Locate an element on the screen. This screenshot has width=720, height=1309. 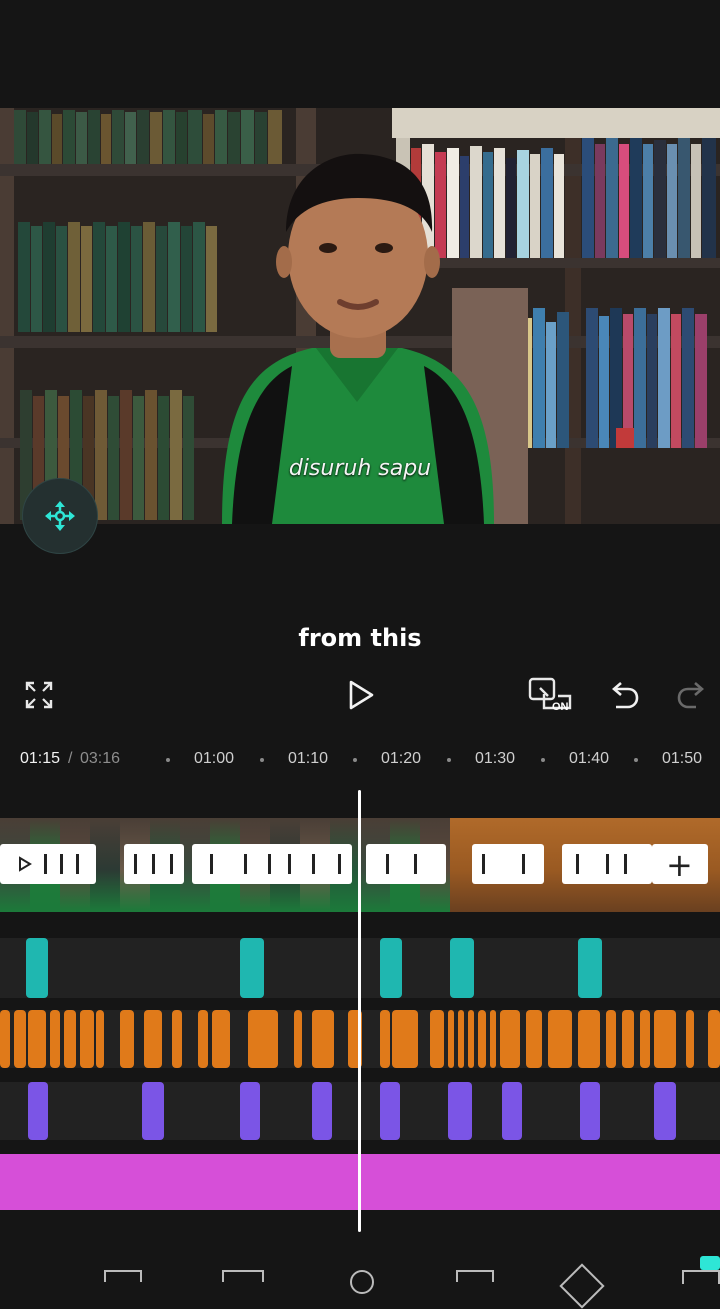
filter-tool-icon is located at coordinates (582, 1286).